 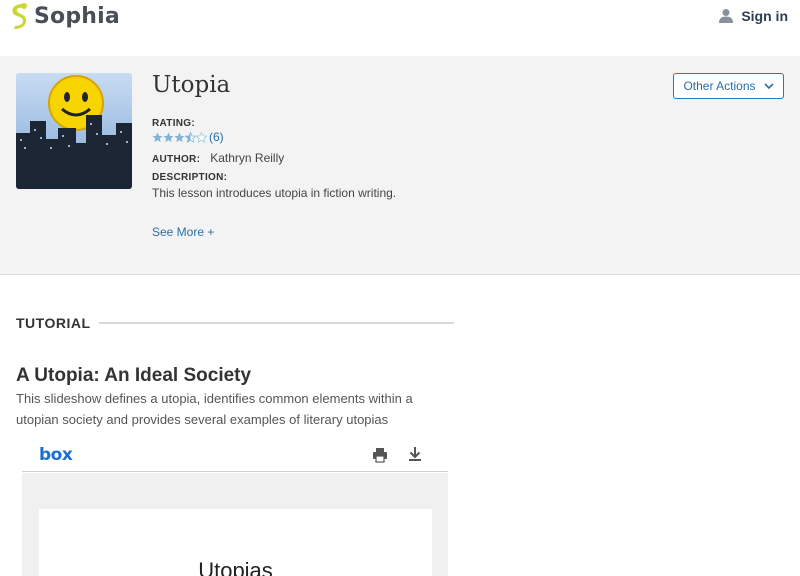 I want to click on rating: (6), so click(x=188, y=137).